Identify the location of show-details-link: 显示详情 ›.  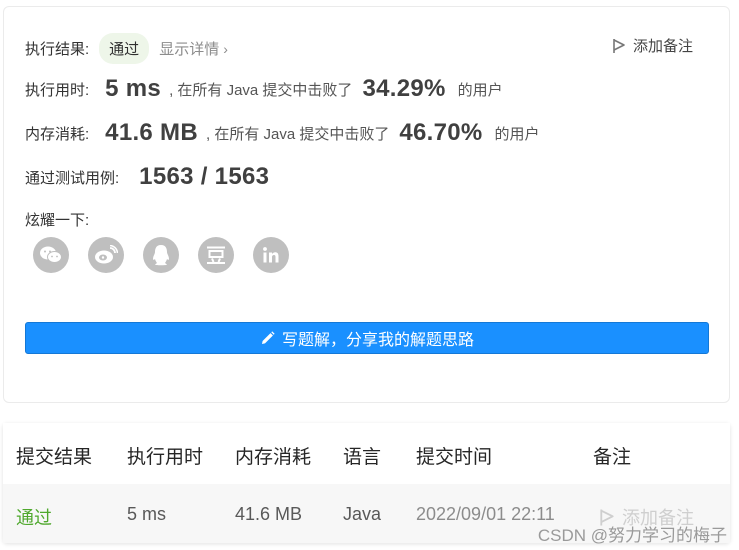
(193, 48).